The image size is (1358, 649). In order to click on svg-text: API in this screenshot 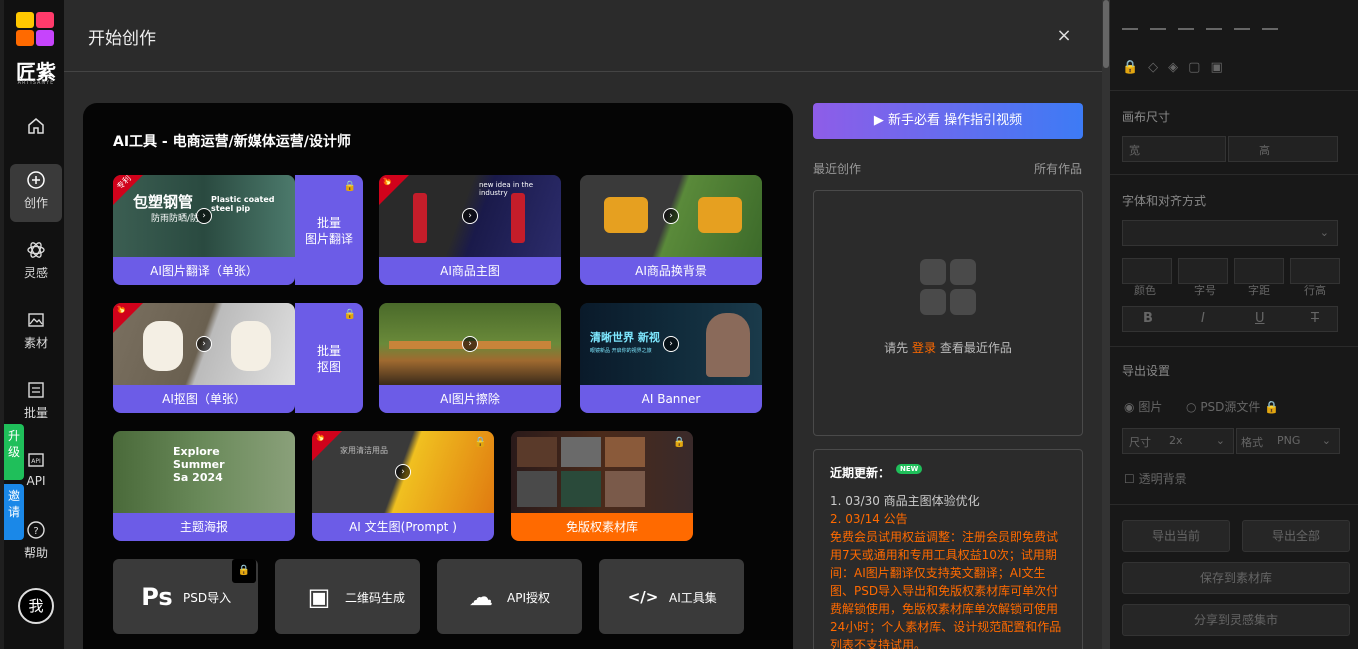, I will do `click(36, 461)`.